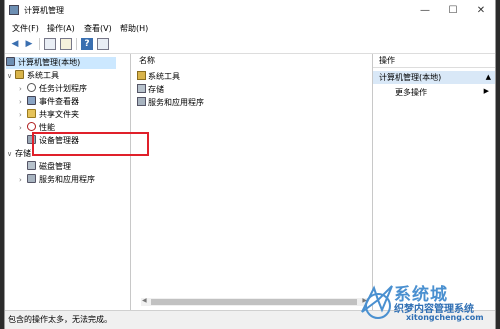 The height and width of the screenshot is (329, 500). Describe the element at coordinates (87, 44) in the screenshot. I see `help-icon: ?` at that location.